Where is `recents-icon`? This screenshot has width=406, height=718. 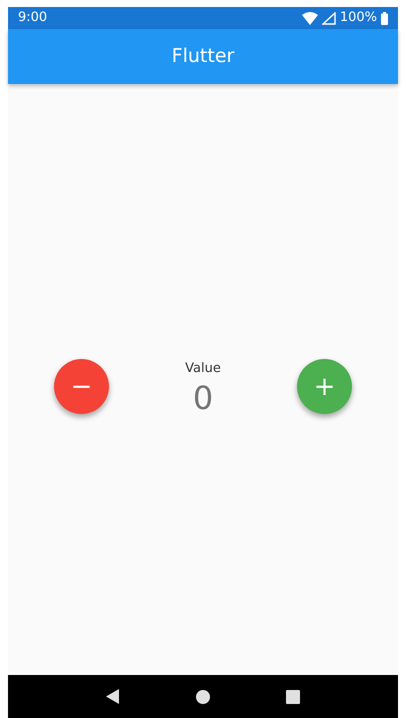
recents-icon is located at coordinates (293, 697).